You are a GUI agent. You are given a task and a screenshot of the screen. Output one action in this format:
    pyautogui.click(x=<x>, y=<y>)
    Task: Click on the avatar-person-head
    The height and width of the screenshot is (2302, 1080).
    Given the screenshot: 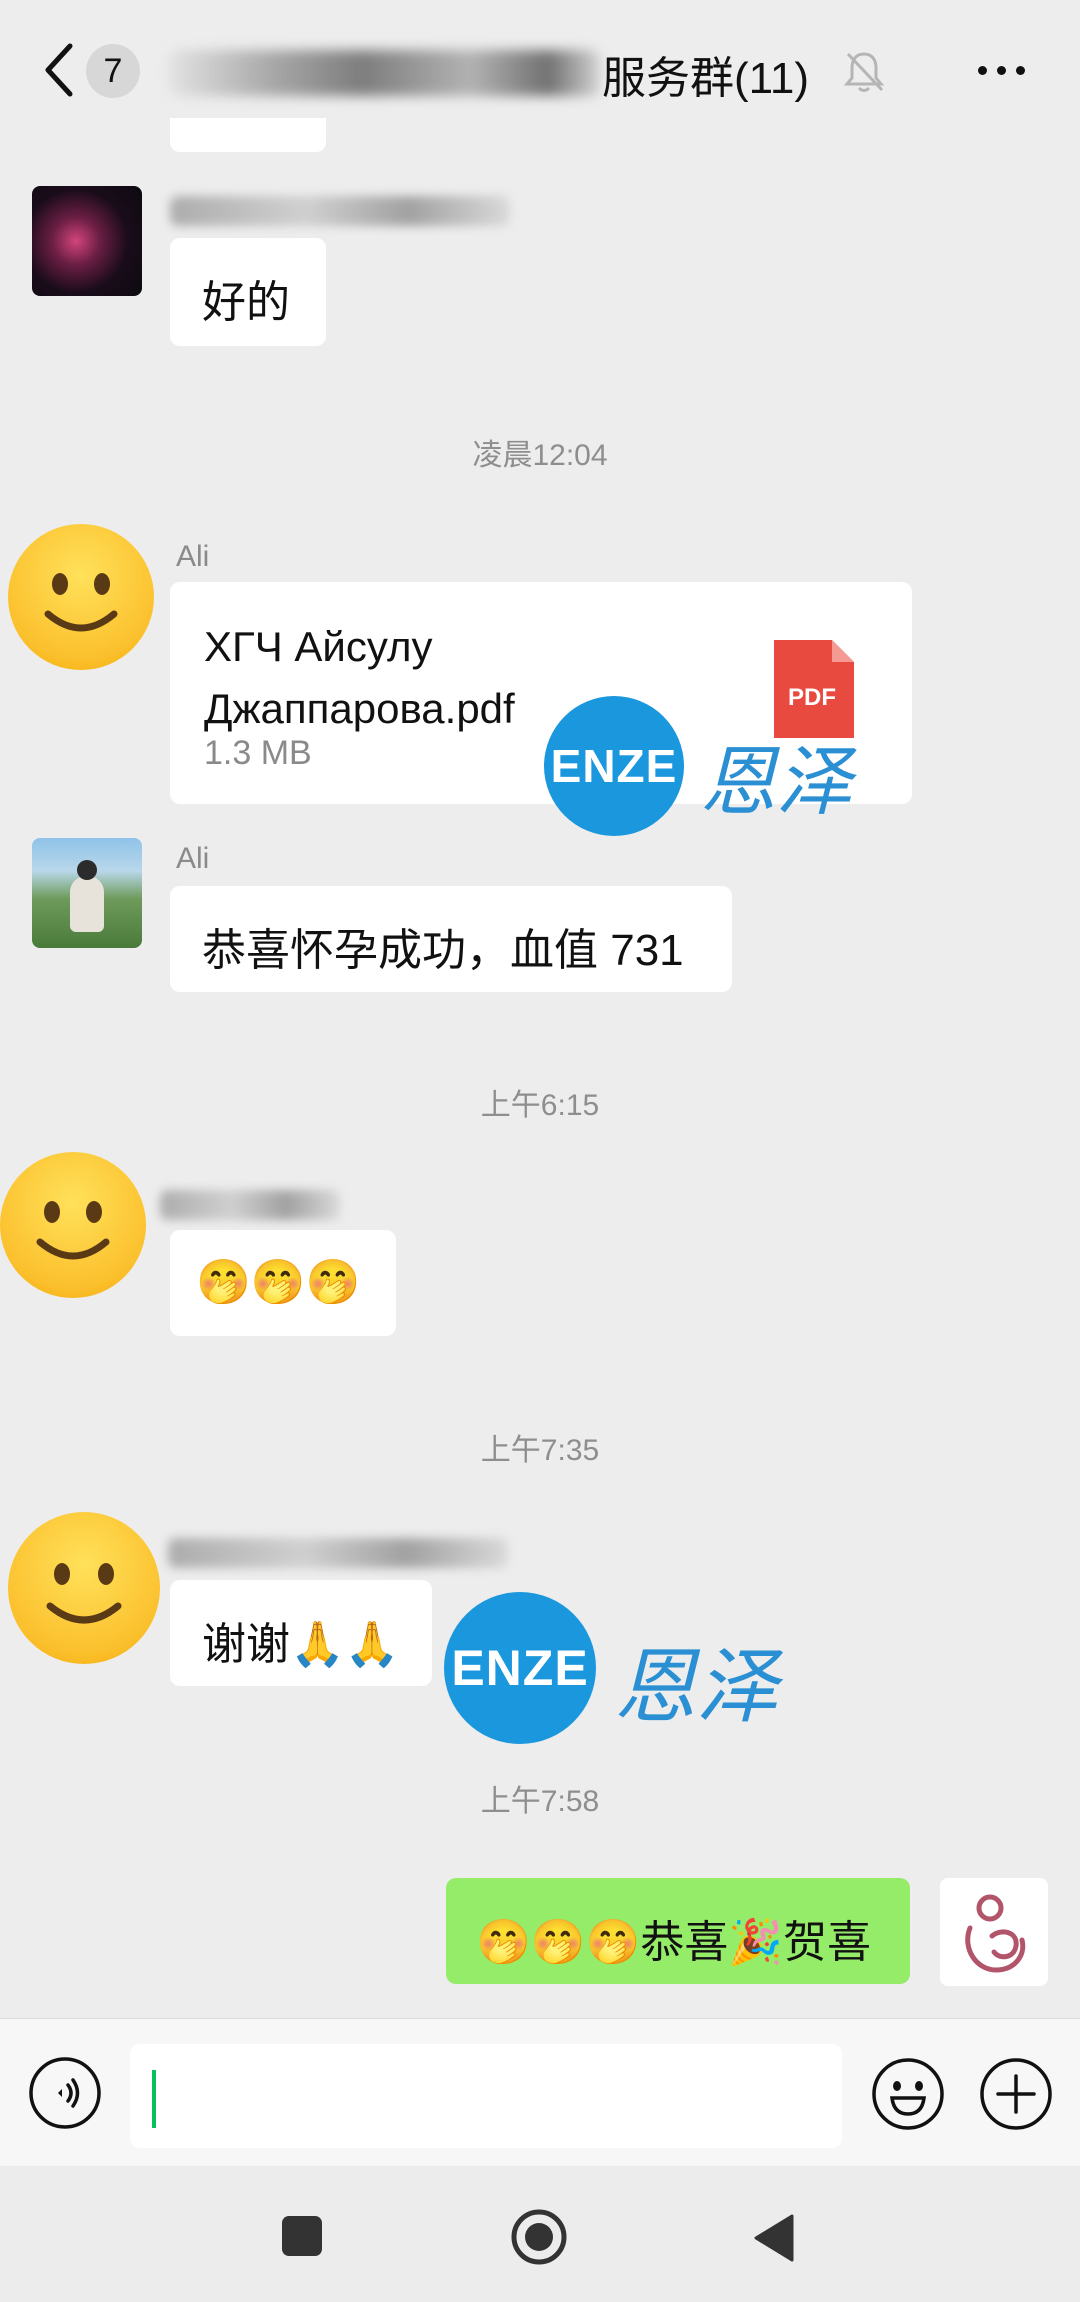 What is the action you would take?
    pyautogui.click(x=87, y=870)
    